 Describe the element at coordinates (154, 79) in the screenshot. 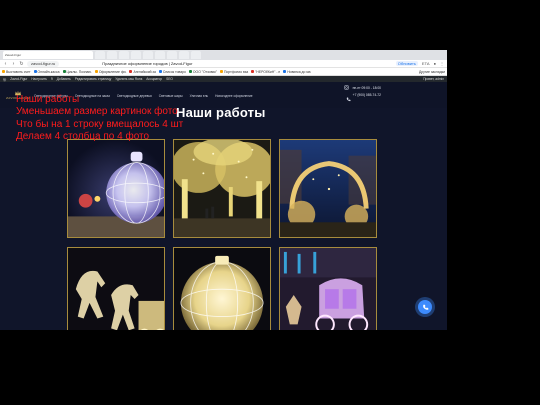

I see `wp-associator: Асоциатор` at that location.